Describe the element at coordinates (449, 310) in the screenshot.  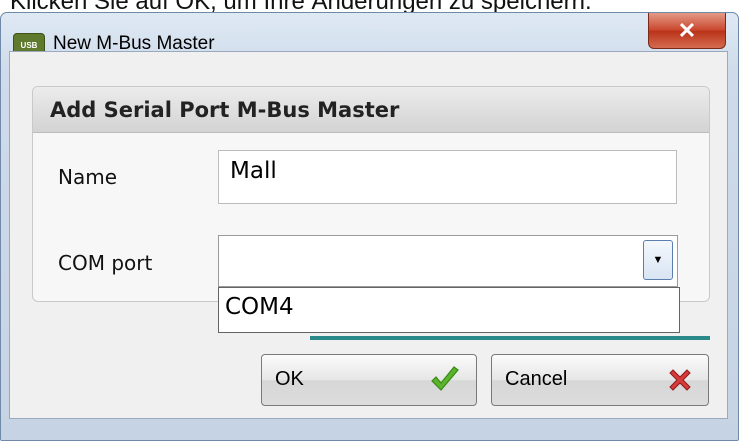
I see `com-port-dropdown-list: COM4` at that location.